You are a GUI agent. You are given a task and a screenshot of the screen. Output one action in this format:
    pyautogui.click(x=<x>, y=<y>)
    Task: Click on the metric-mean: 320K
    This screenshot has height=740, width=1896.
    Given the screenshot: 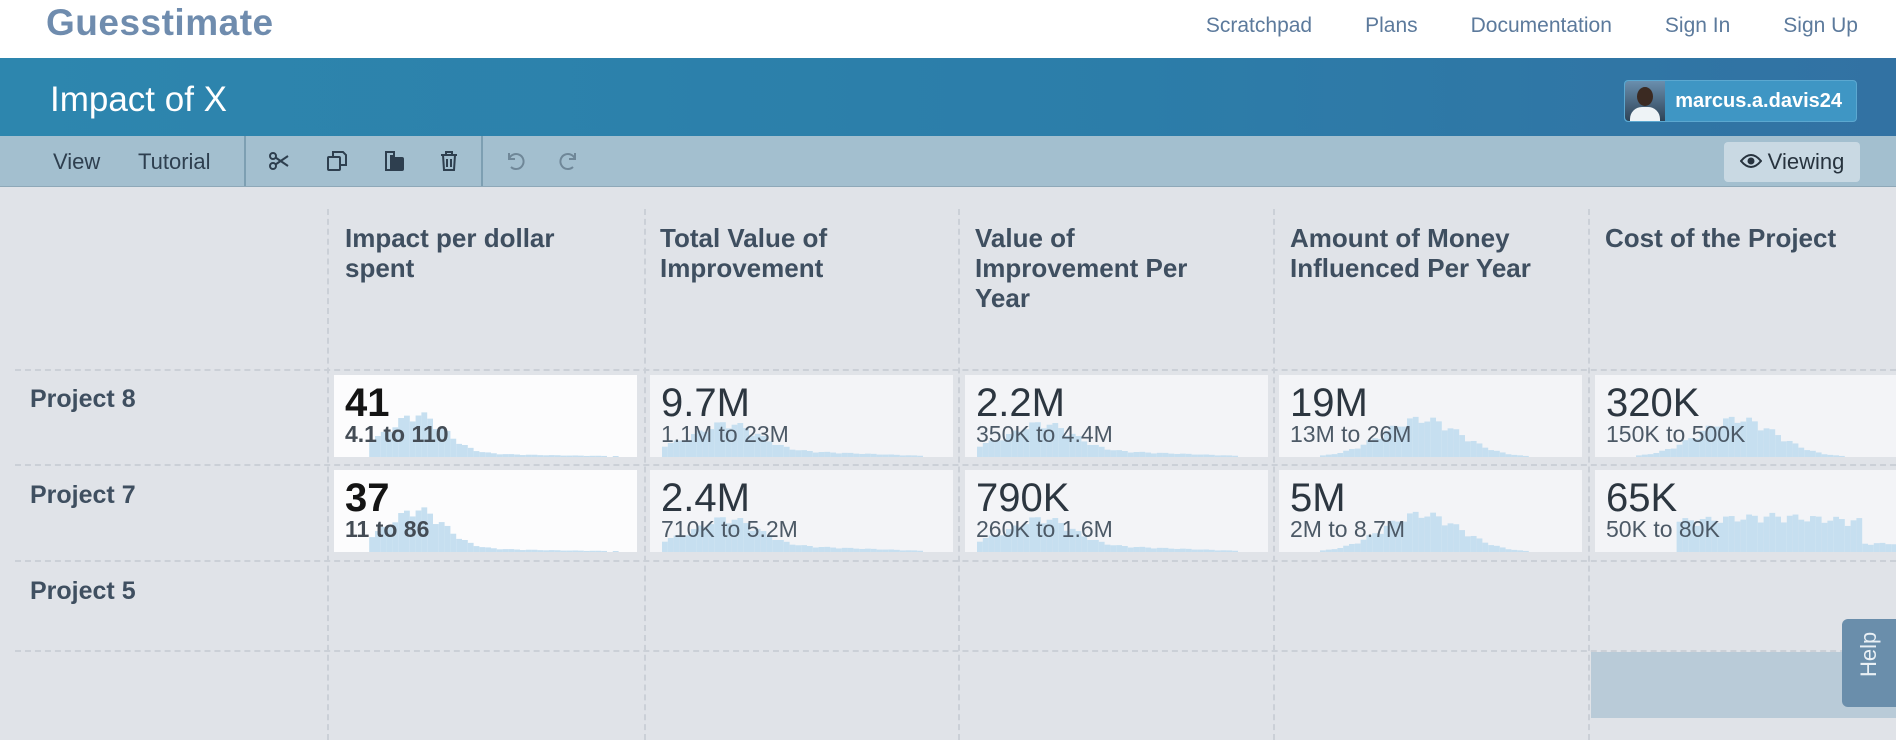 What is the action you would take?
    pyautogui.click(x=1653, y=403)
    